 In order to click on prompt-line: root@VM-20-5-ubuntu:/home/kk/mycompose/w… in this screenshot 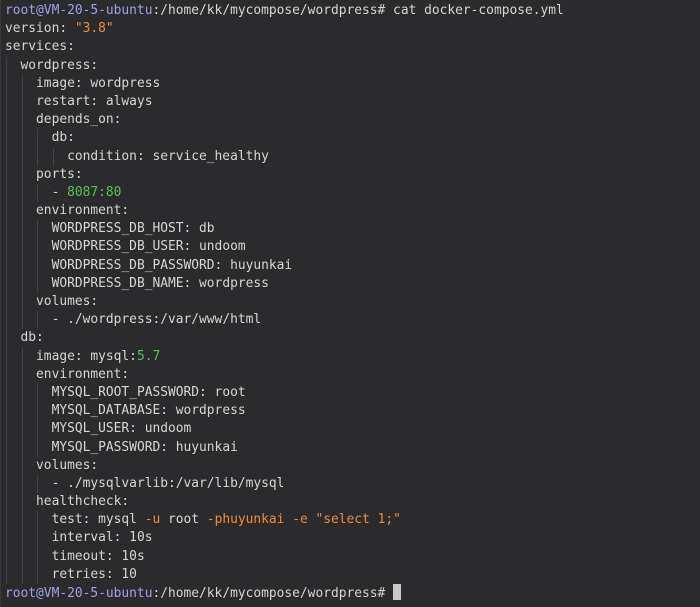, I will do `click(284, 593)`.